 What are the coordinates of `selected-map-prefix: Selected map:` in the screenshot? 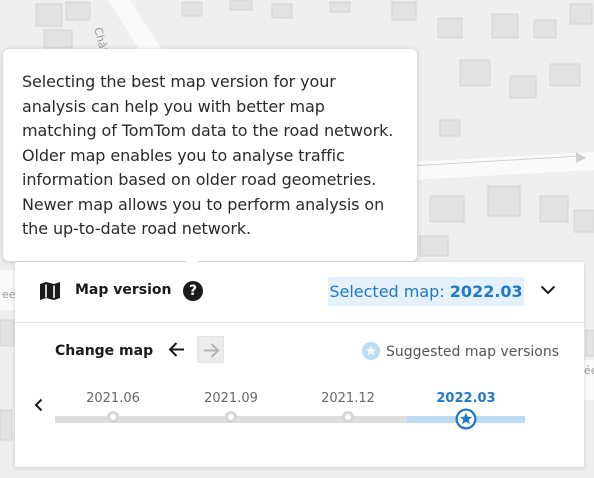 It's located at (389, 291).